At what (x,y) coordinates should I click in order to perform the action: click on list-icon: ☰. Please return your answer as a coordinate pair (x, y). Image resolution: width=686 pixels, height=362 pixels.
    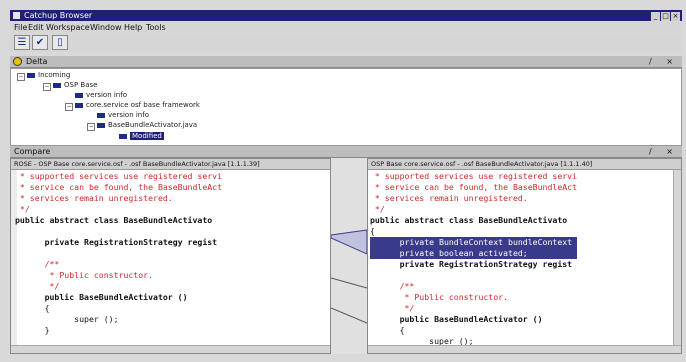
    Looking at the image, I should click on (22, 42).